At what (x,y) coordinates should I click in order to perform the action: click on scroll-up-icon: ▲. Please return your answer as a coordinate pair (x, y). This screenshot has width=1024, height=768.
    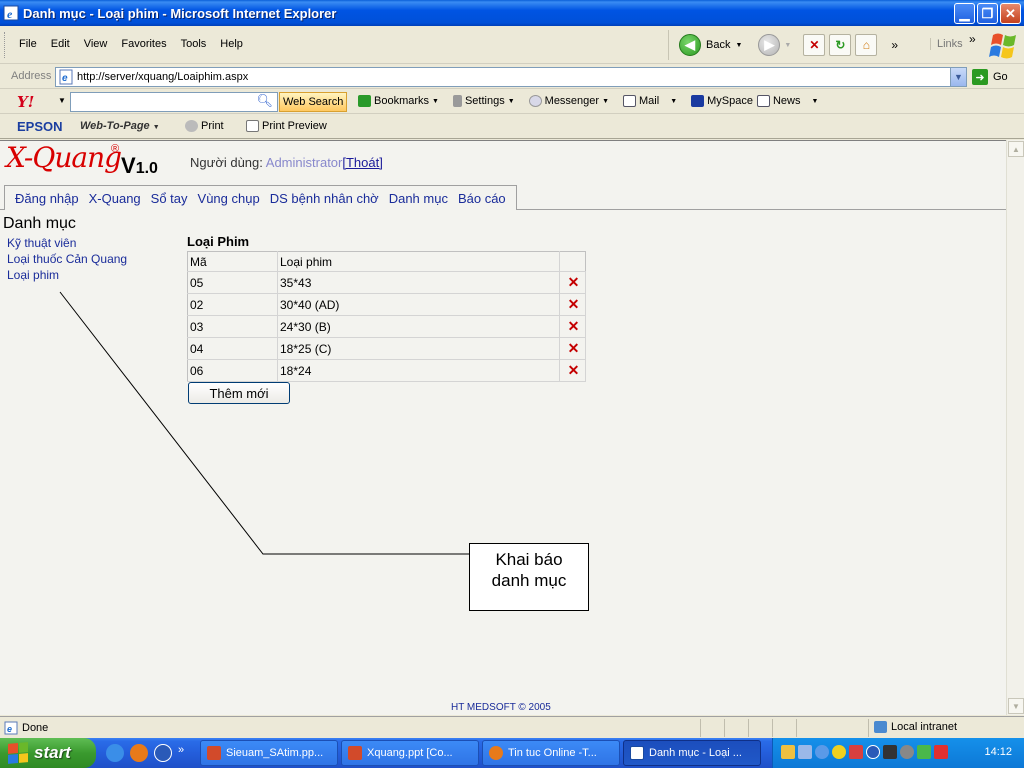
    Looking at the image, I should click on (1016, 149).